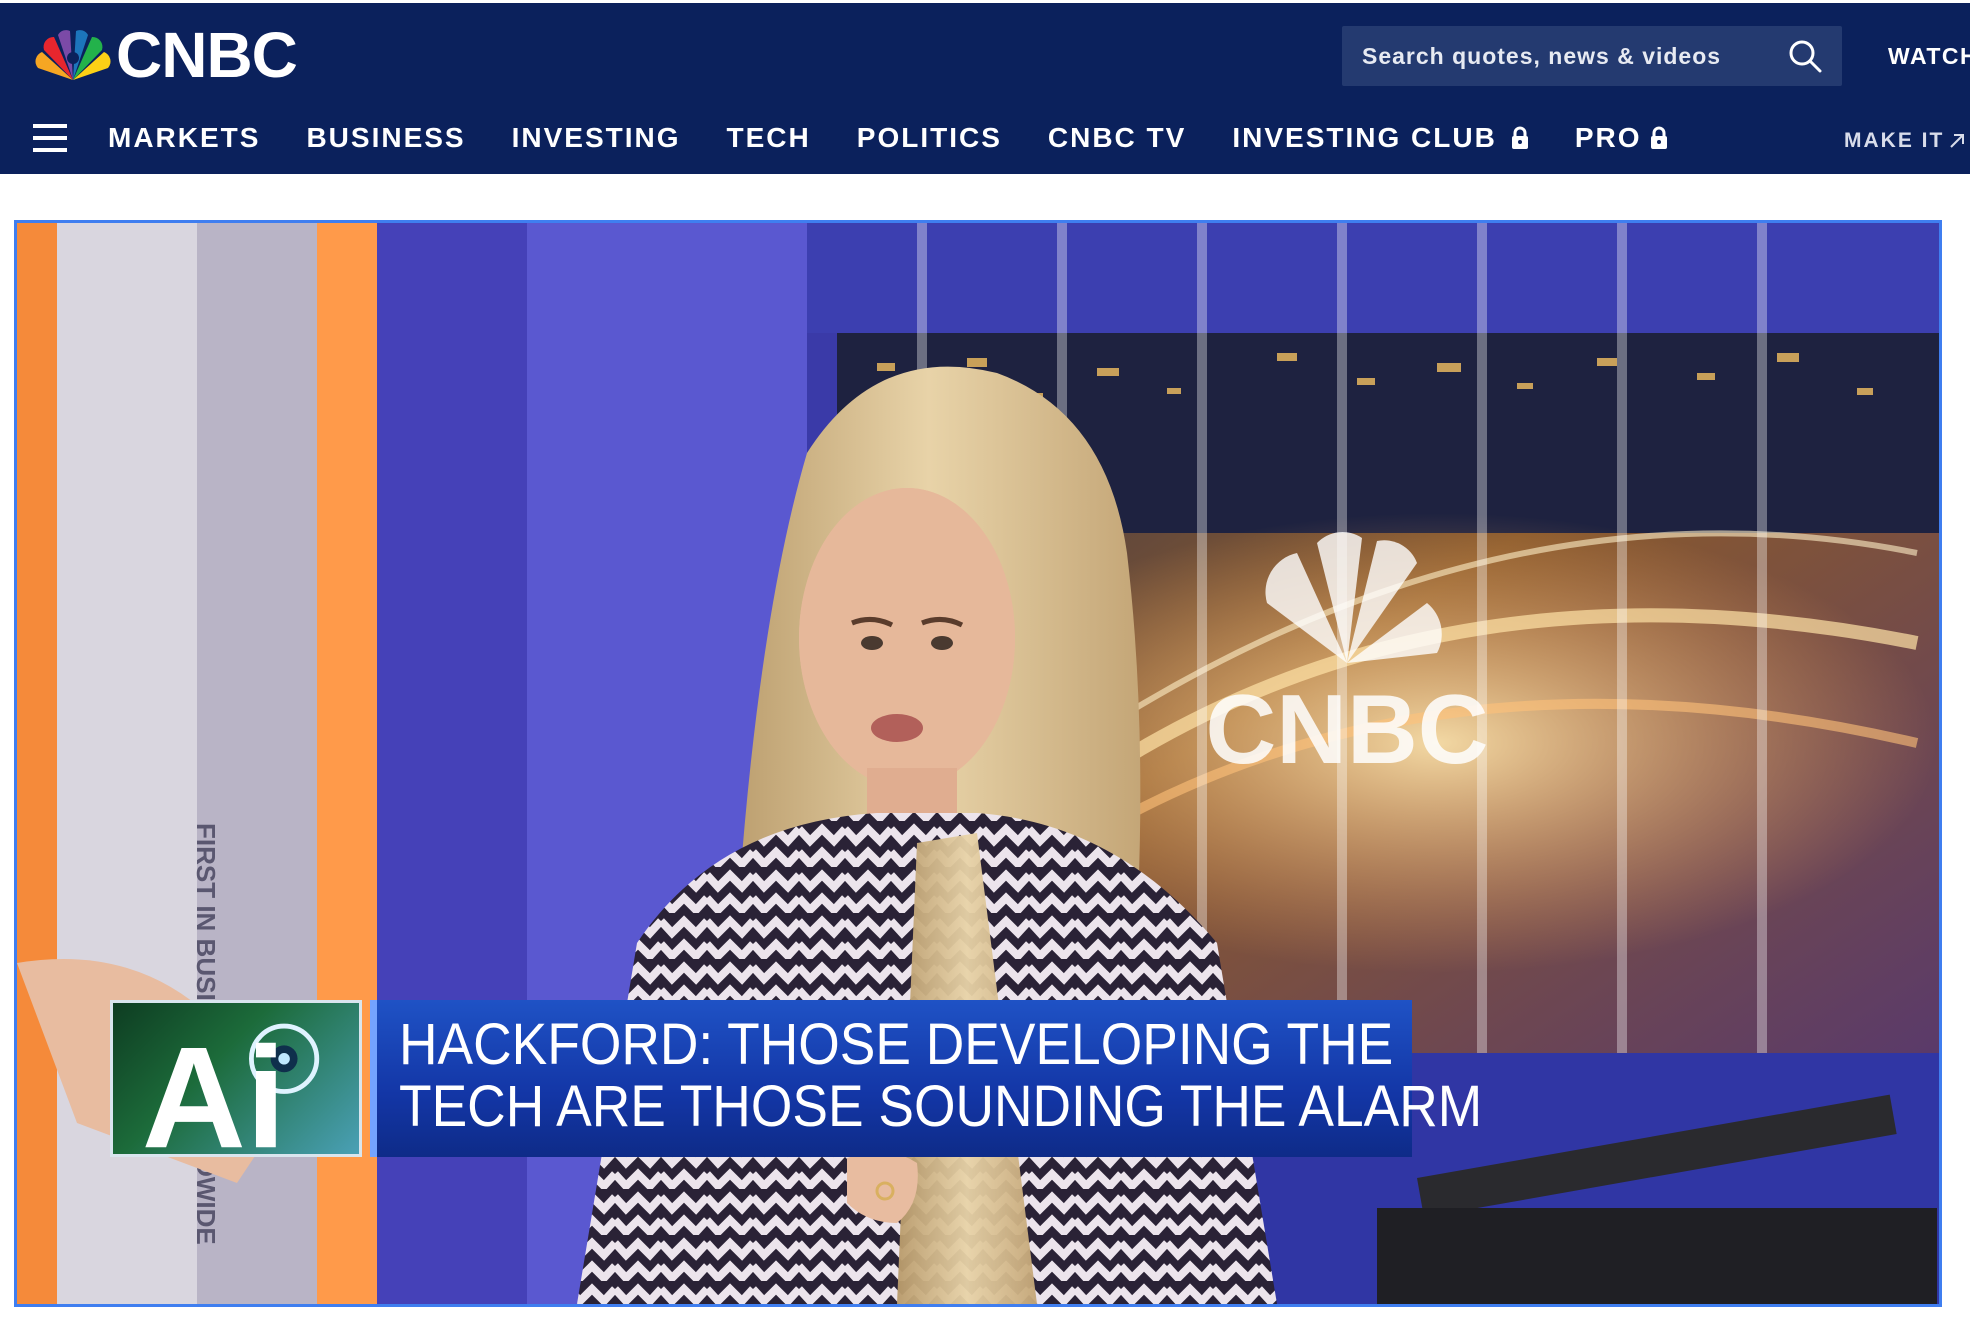  What do you see at coordinates (207, 55) in the screenshot?
I see `logo-wordmark: CNBC` at bounding box center [207, 55].